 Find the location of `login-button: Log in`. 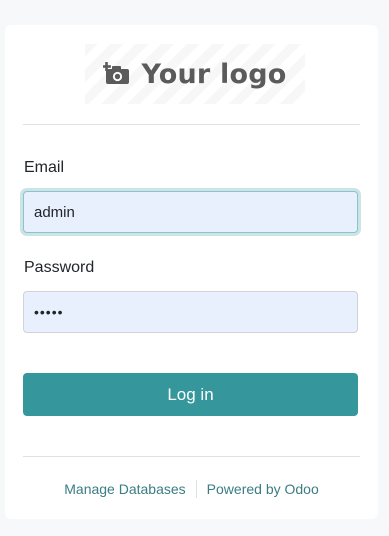

login-button: Log in is located at coordinates (190, 394).